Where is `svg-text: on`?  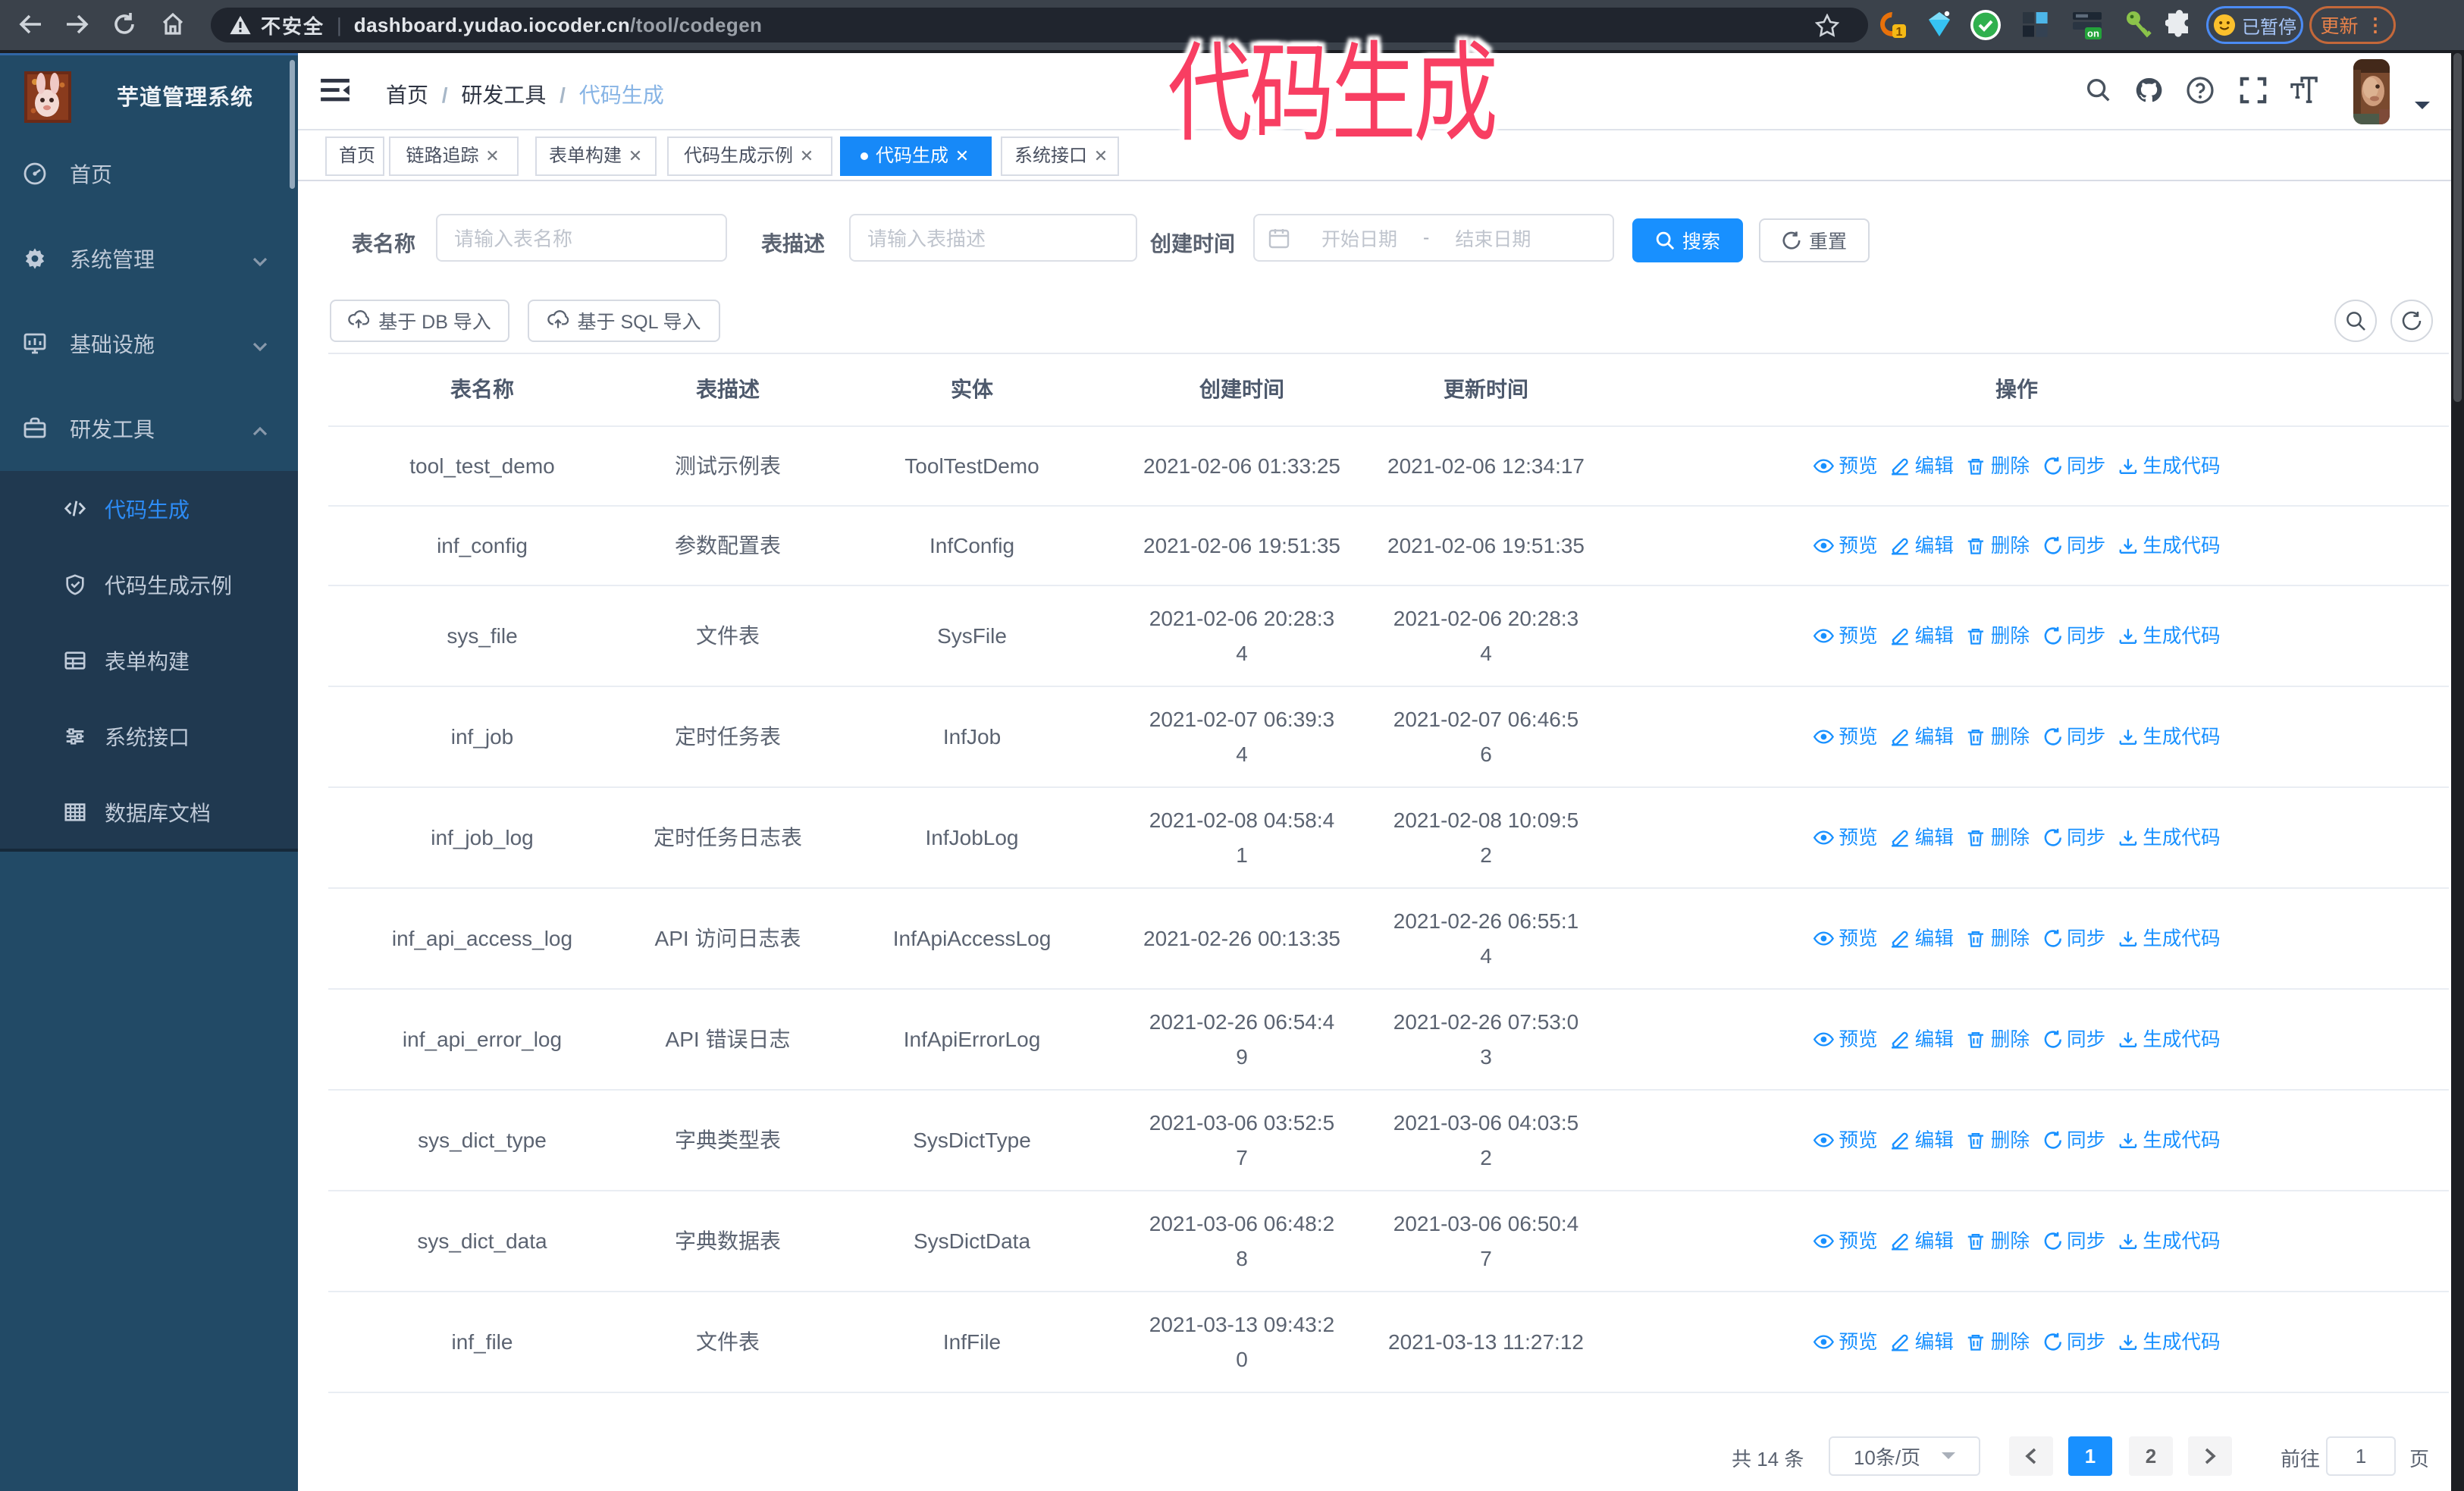
svg-text: on is located at coordinates (2093, 33).